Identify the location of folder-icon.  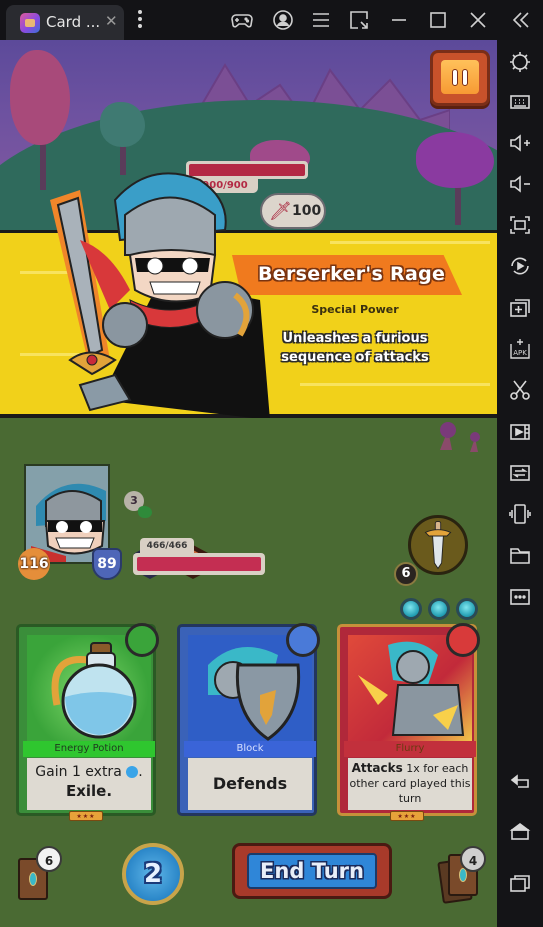
(520, 556).